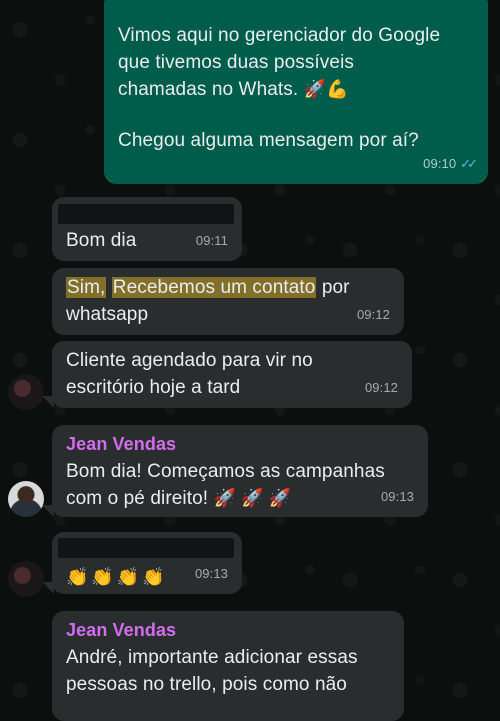 The width and height of the screenshot is (500, 721). I want to click on rocket-emoji: 🚀 🚀 🚀, so click(252, 498).